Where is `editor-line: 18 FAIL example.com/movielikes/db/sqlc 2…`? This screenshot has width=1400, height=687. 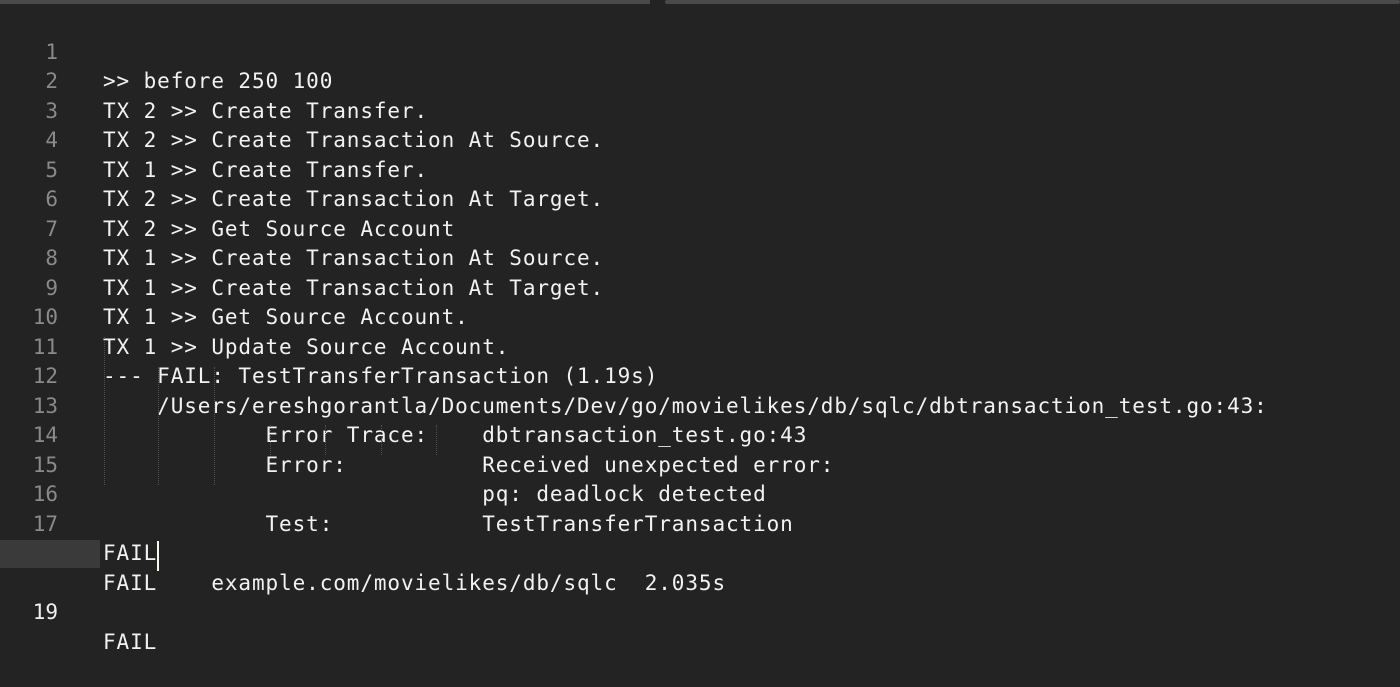
editor-line: 18 FAIL example.com/movielikes/db/sqlc 2… is located at coordinates (700, 552).